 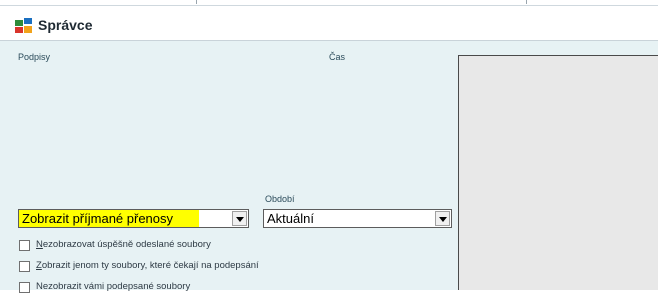 I want to click on direction-select-value: Zobrazit příjmané přenosy, so click(x=109, y=218).